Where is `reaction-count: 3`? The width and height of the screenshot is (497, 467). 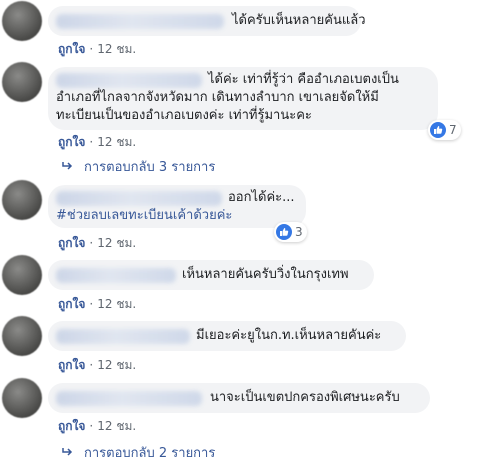
reaction-count: 3 is located at coordinates (290, 232).